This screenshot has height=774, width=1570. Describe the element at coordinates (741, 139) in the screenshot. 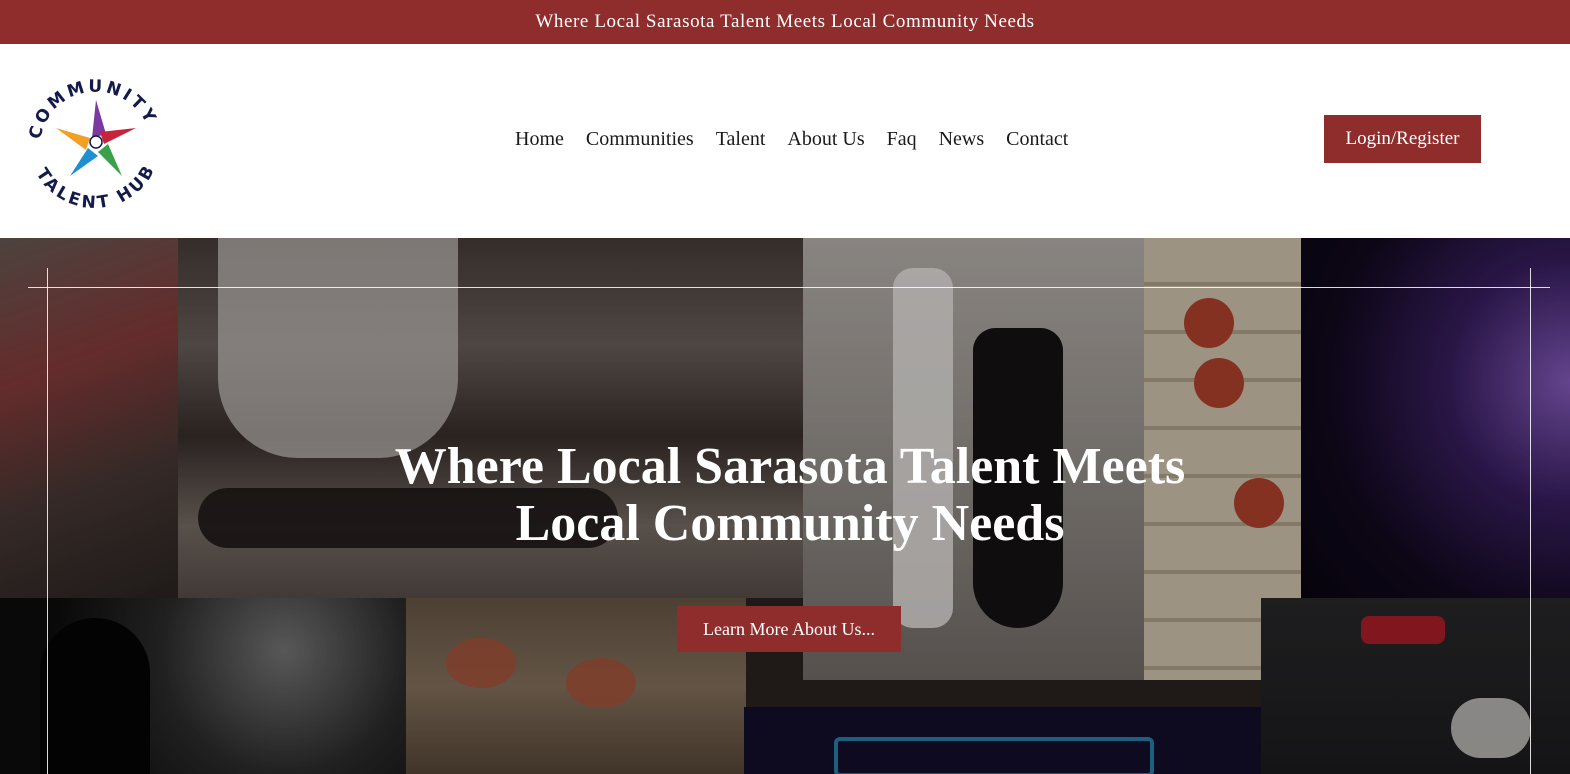

I see `nav-talent: Talent` at that location.